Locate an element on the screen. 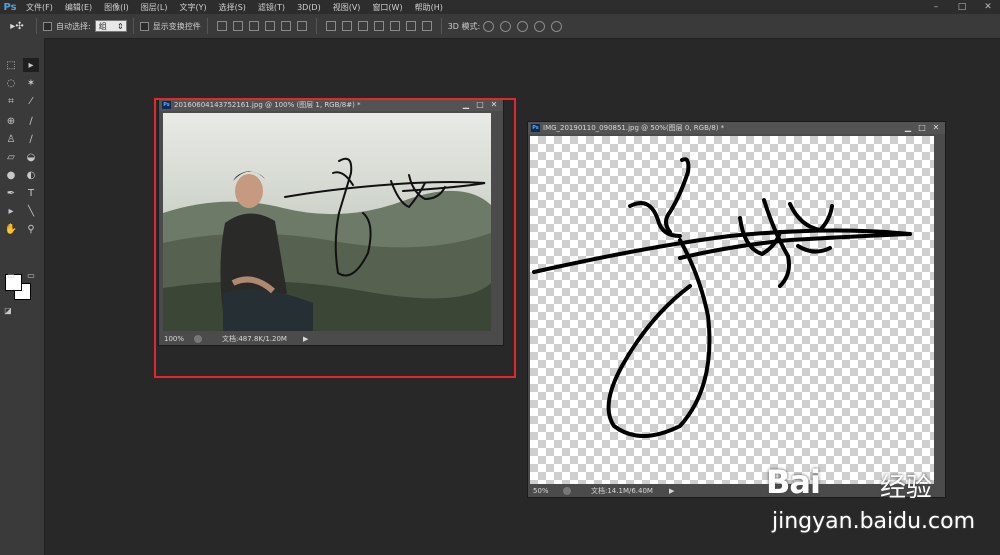 This screenshot has width=1000, height=555. clone-stamp-icon: ♙ is located at coordinates (11, 139).